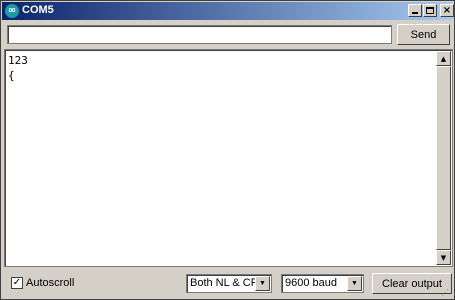 This screenshot has height=300, width=455. What do you see at coordinates (18, 68) in the screenshot?
I see `output-text: 123 {` at bounding box center [18, 68].